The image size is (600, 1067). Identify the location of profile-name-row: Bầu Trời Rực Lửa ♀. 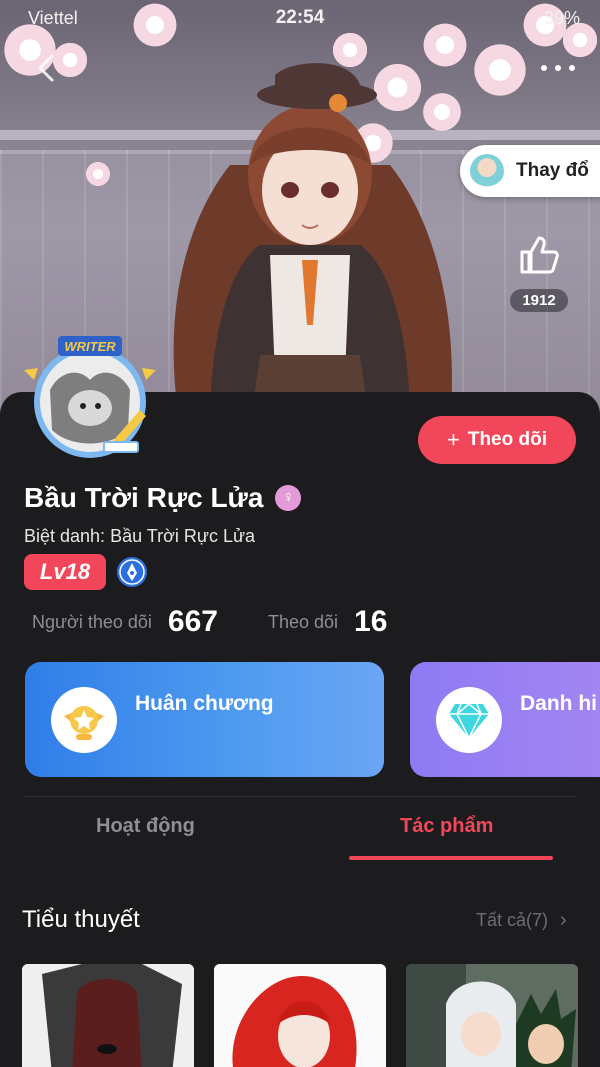
(163, 498).